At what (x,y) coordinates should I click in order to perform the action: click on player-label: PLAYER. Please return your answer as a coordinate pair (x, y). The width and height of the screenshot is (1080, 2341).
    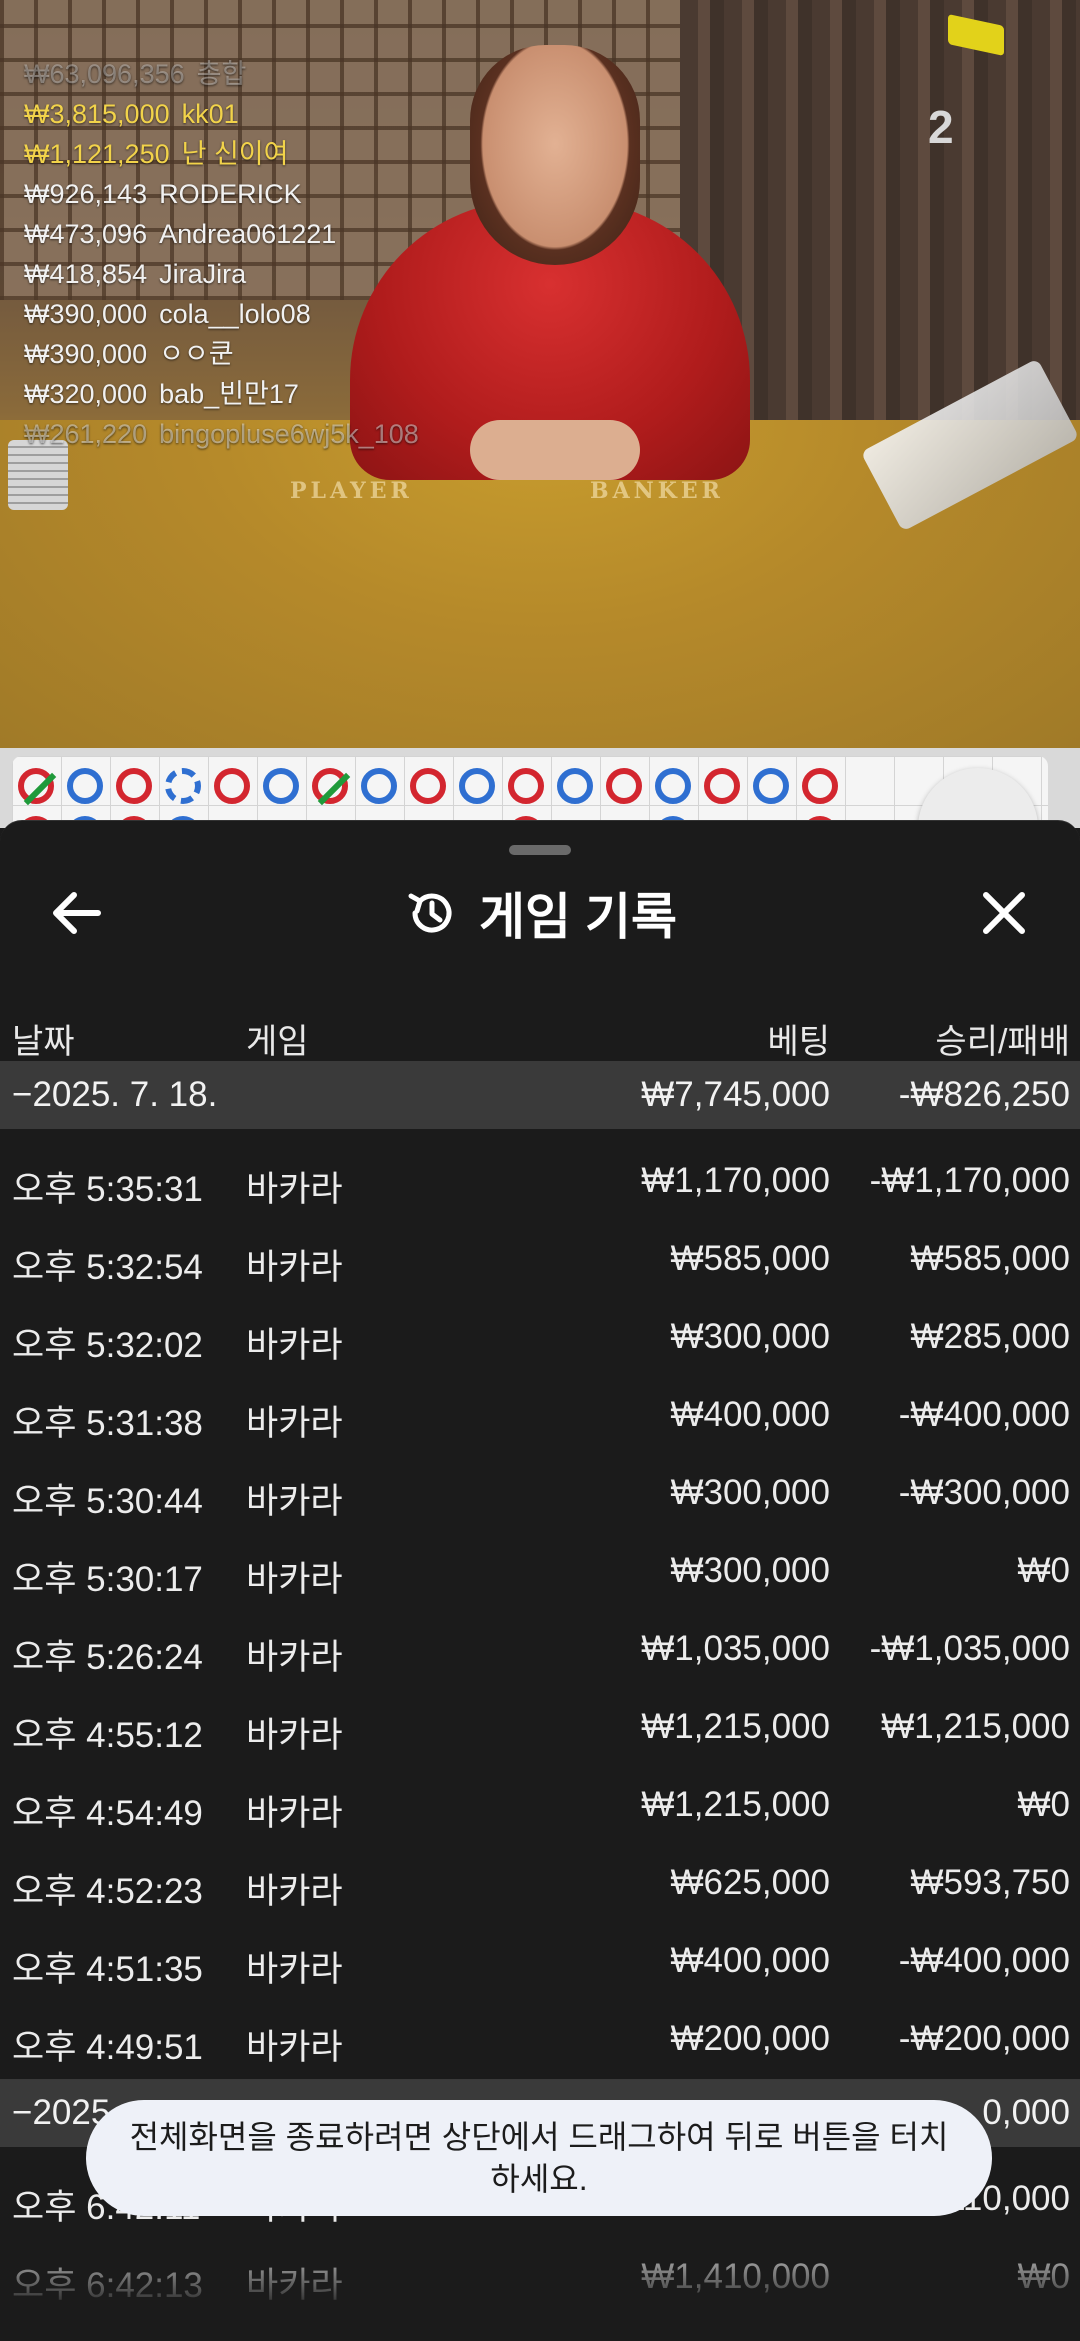
    Looking at the image, I should click on (351, 491).